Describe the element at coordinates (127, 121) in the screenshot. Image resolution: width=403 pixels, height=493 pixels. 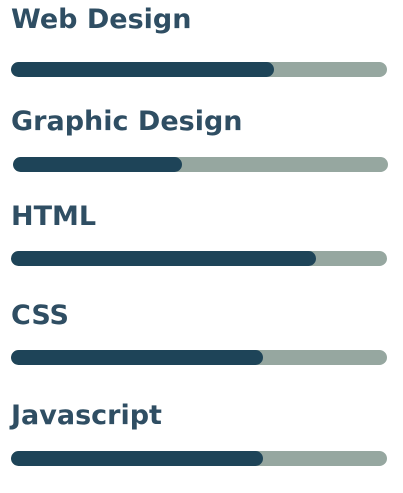
I see `skill-label: Graphic Design` at that location.